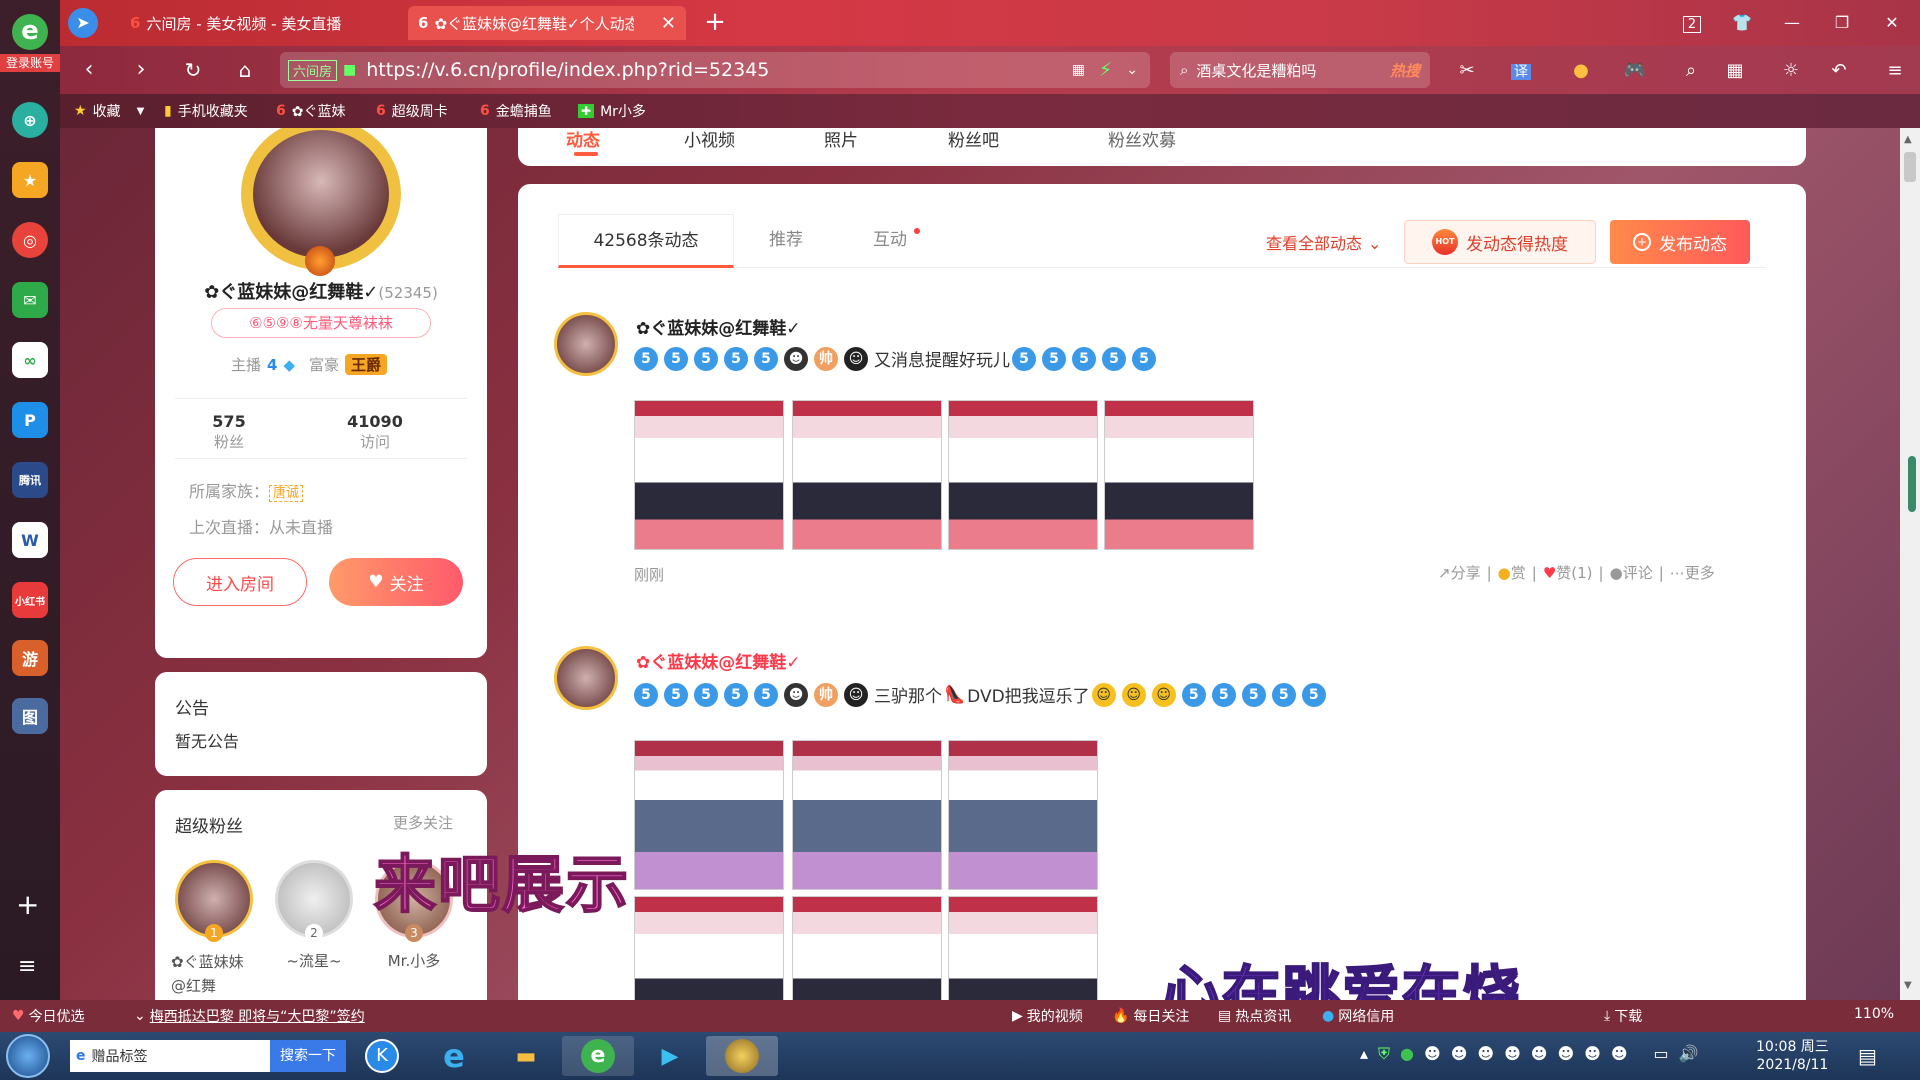 The width and height of the screenshot is (1920, 1080). Describe the element at coordinates (1364, 1054) in the screenshot. I see `tray-up-icon: ▴` at that location.